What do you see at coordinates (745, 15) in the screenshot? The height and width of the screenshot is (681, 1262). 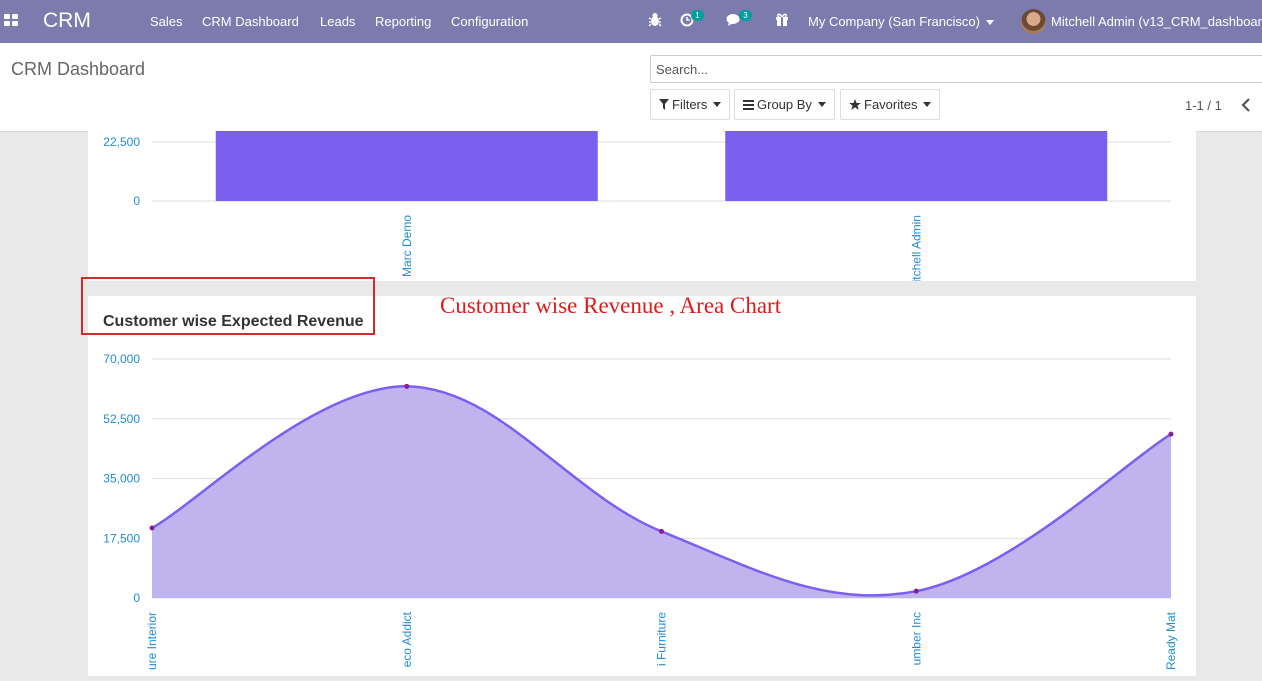 I see `messages-count-badge: 3` at bounding box center [745, 15].